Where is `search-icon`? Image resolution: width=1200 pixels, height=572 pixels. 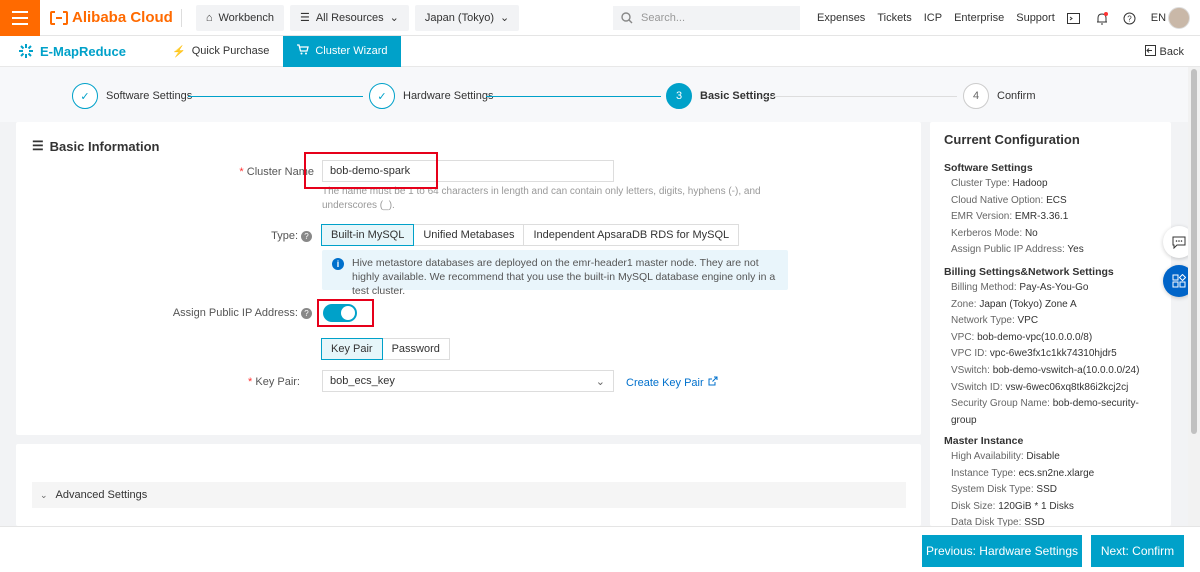 search-icon is located at coordinates (627, 18).